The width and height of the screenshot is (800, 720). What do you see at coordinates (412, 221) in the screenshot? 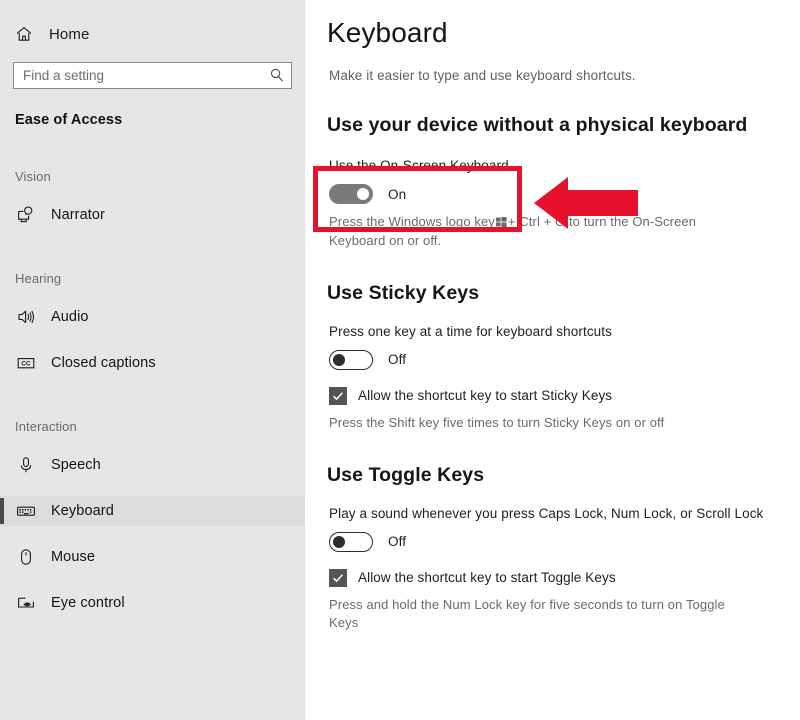
I see `hint-text-before: Press the Windows logo key` at bounding box center [412, 221].